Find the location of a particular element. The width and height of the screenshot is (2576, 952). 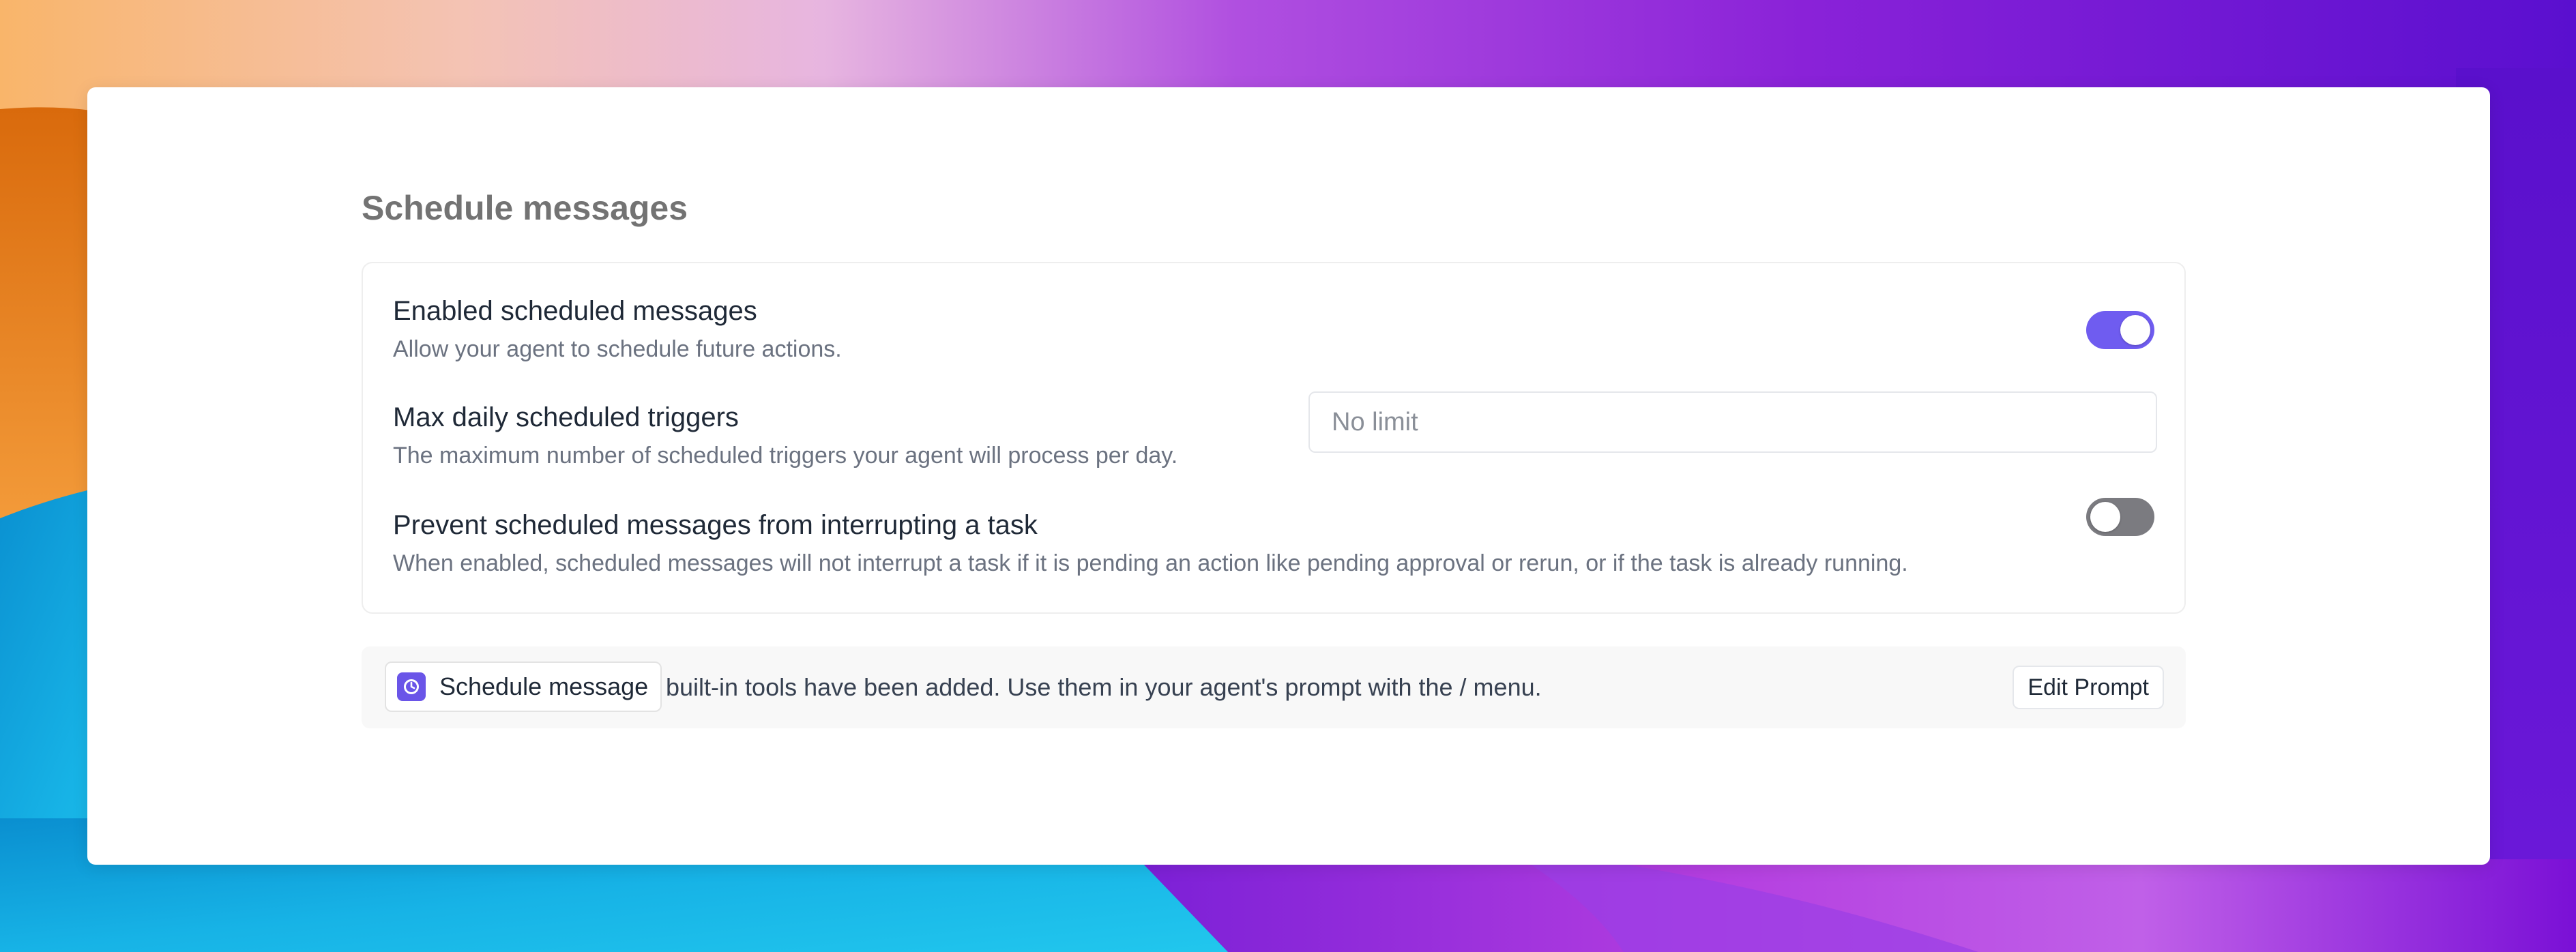

enable-scheduled-toggle is located at coordinates (2120, 330).